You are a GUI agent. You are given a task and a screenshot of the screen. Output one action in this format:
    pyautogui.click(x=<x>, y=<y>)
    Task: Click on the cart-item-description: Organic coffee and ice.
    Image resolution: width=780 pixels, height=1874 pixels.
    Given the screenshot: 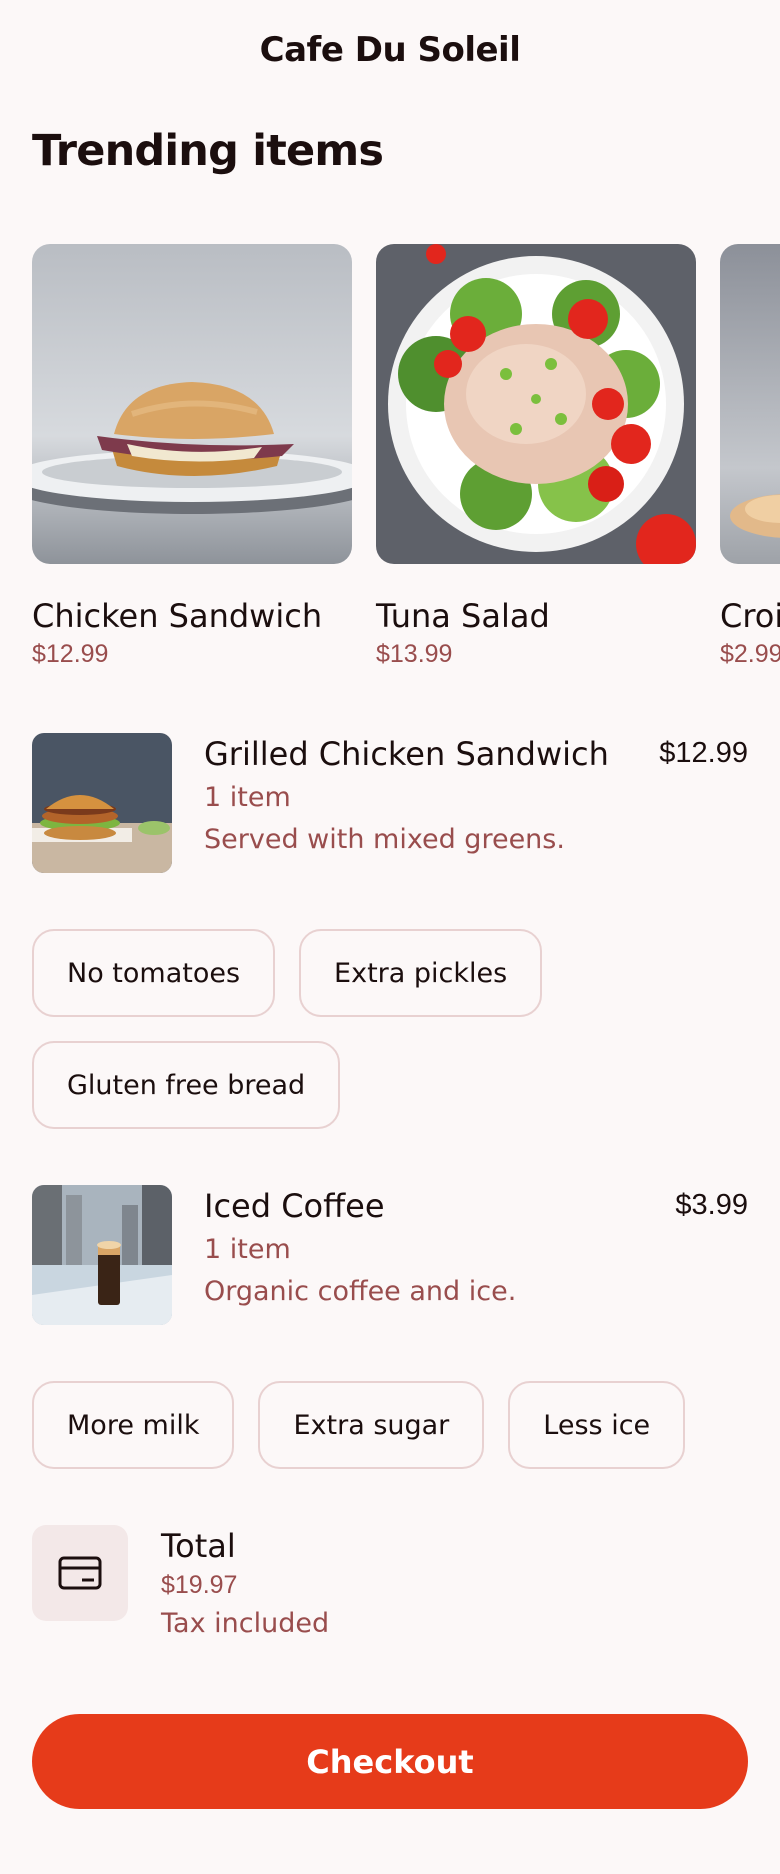 What is the action you would take?
    pyautogui.click(x=360, y=1291)
    